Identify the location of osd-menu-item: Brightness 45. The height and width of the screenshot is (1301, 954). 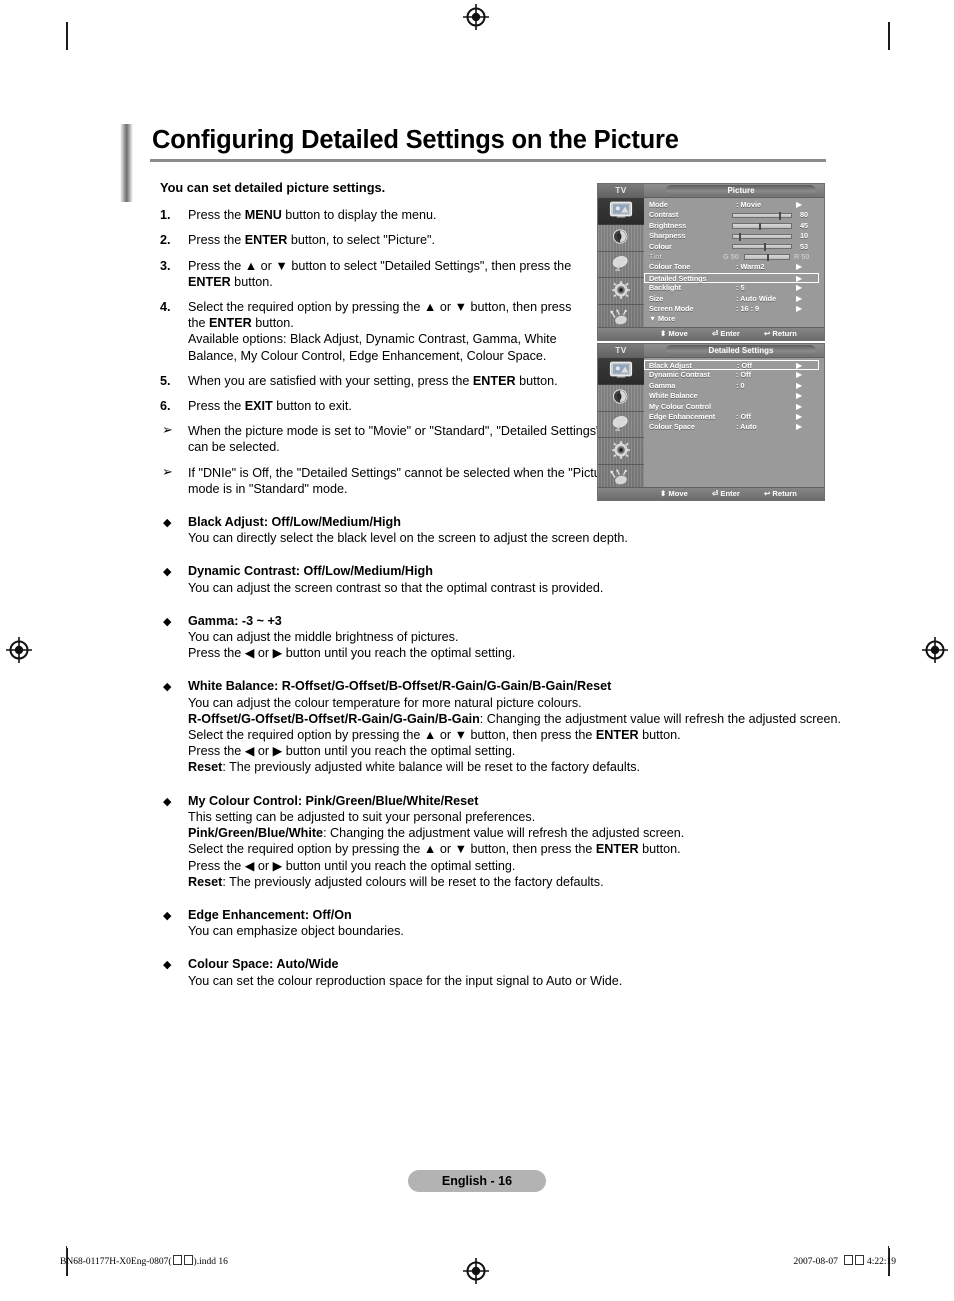
(734, 226).